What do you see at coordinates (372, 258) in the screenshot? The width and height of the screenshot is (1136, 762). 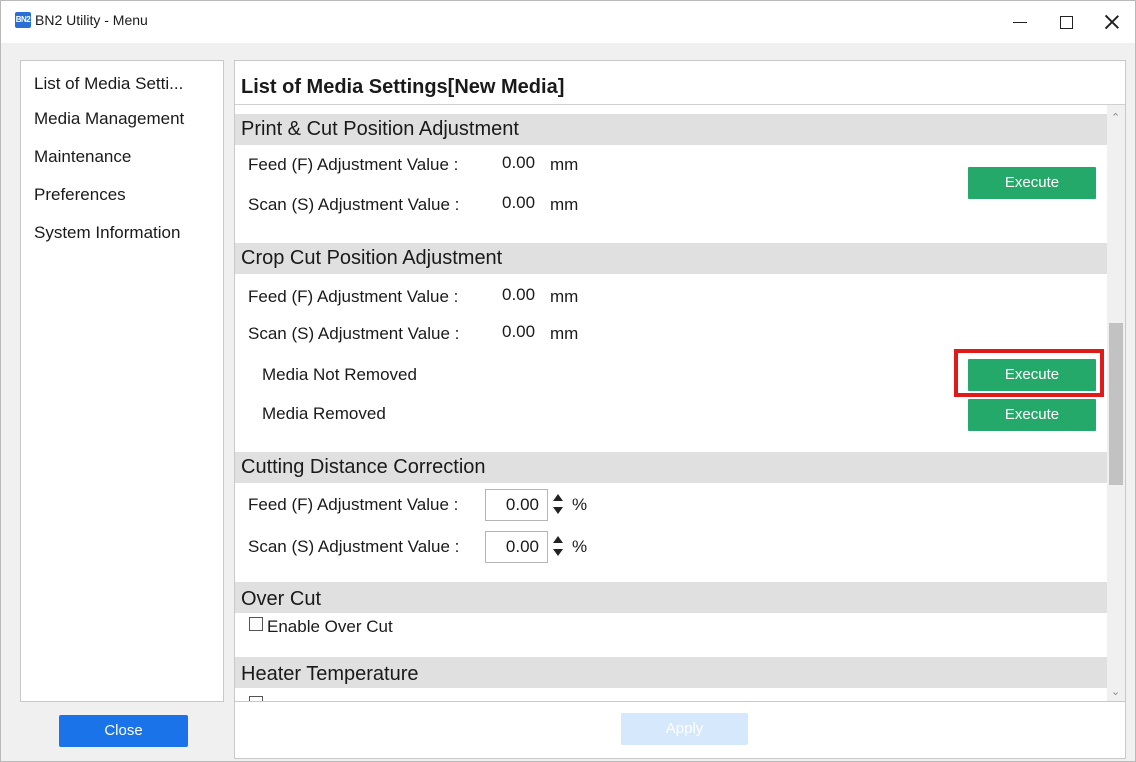 I see `section-crop-cut-title: Crop Cut Position Adjustment` at bounding box center [372, 258].